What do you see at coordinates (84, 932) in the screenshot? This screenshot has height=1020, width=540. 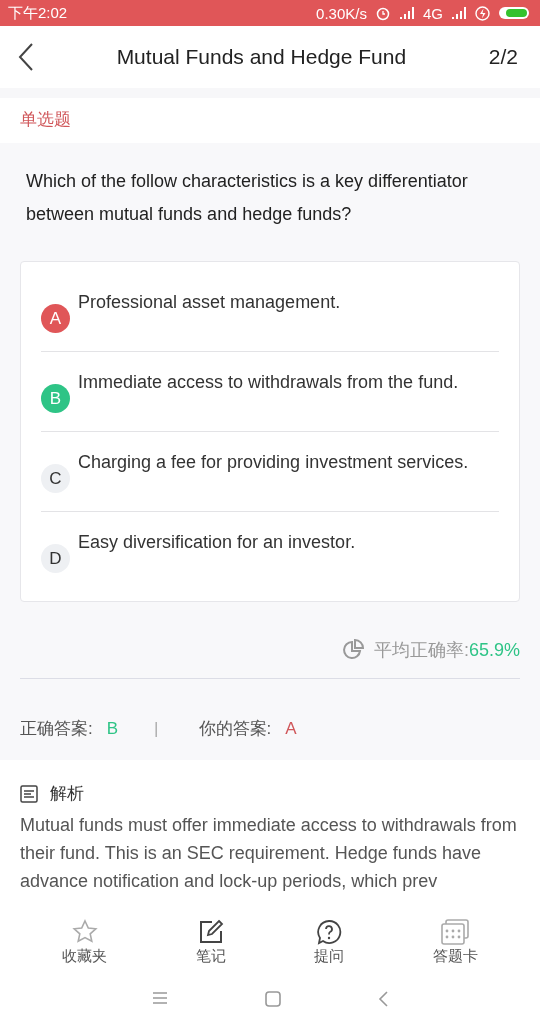 I see `star-icon` at bounding box center [84, 932].